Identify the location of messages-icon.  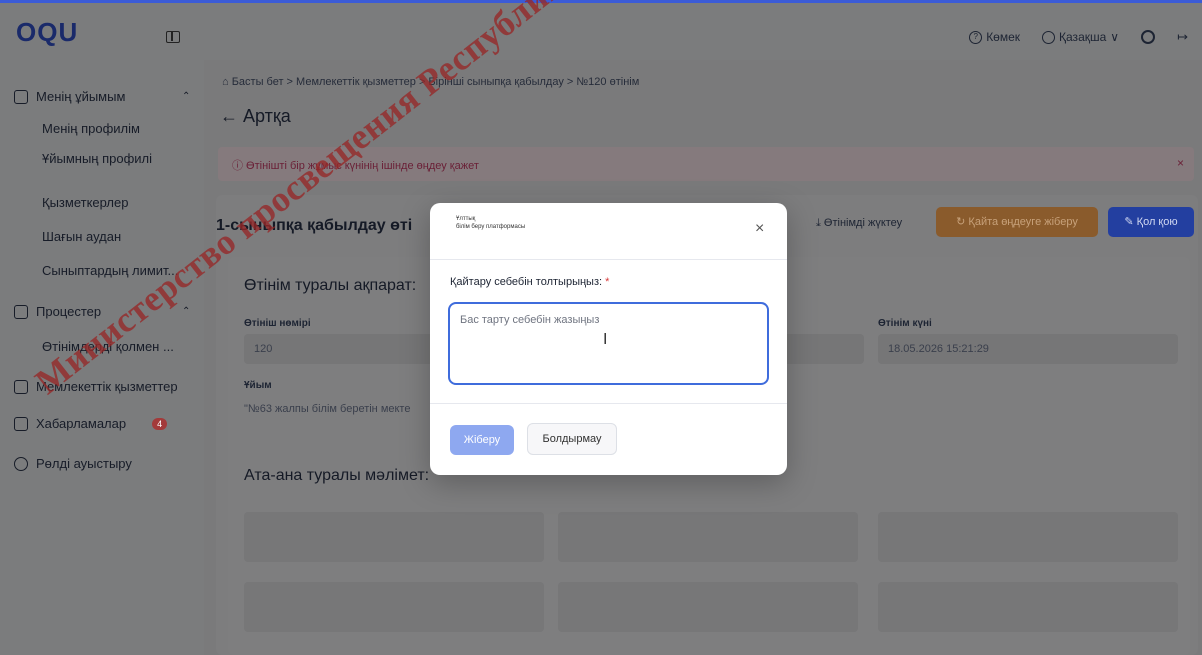
(21, 423).